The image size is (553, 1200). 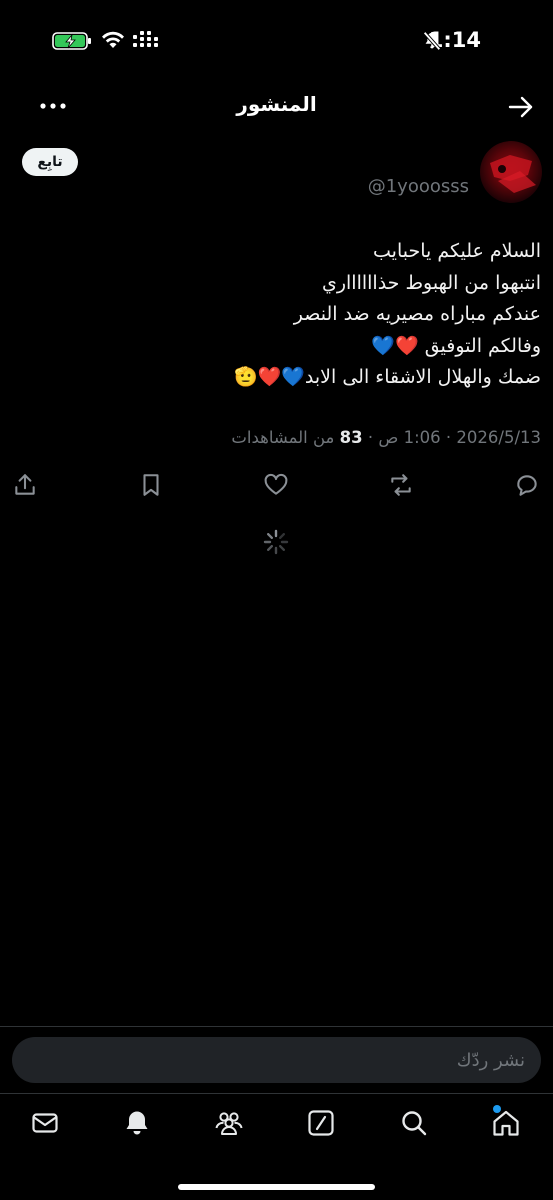 I want to click on bell-off-icon, so click(x=432, y=41).